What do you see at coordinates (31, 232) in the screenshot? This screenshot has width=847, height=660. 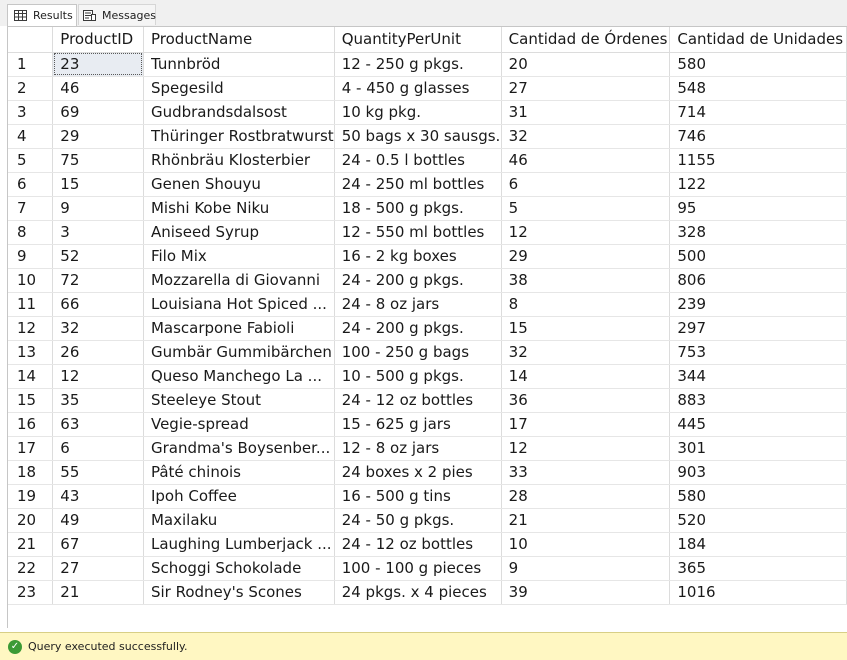 I see `row-number: 8` at bounding box center [31, 232].